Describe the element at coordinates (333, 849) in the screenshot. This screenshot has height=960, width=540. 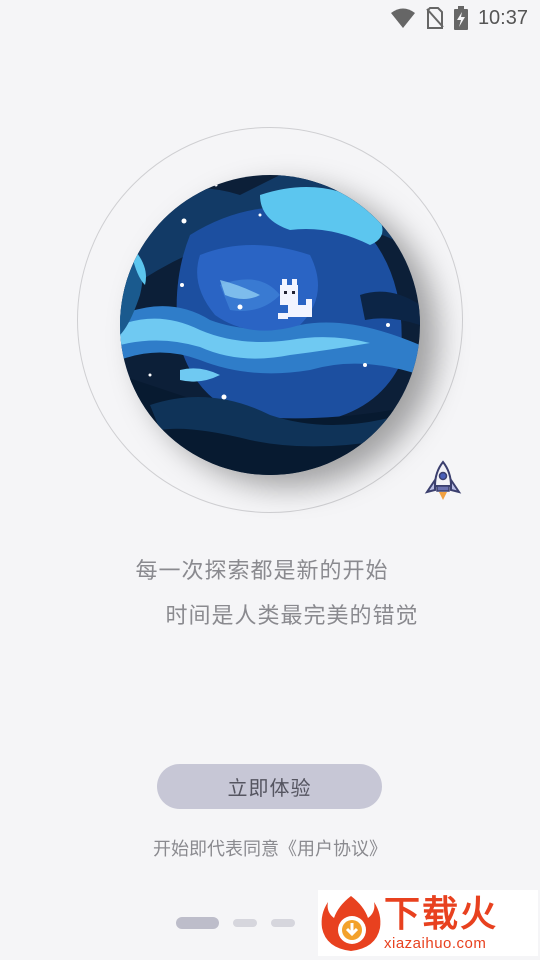
I see `user-agreement-link: 《用户协议》` at that location.